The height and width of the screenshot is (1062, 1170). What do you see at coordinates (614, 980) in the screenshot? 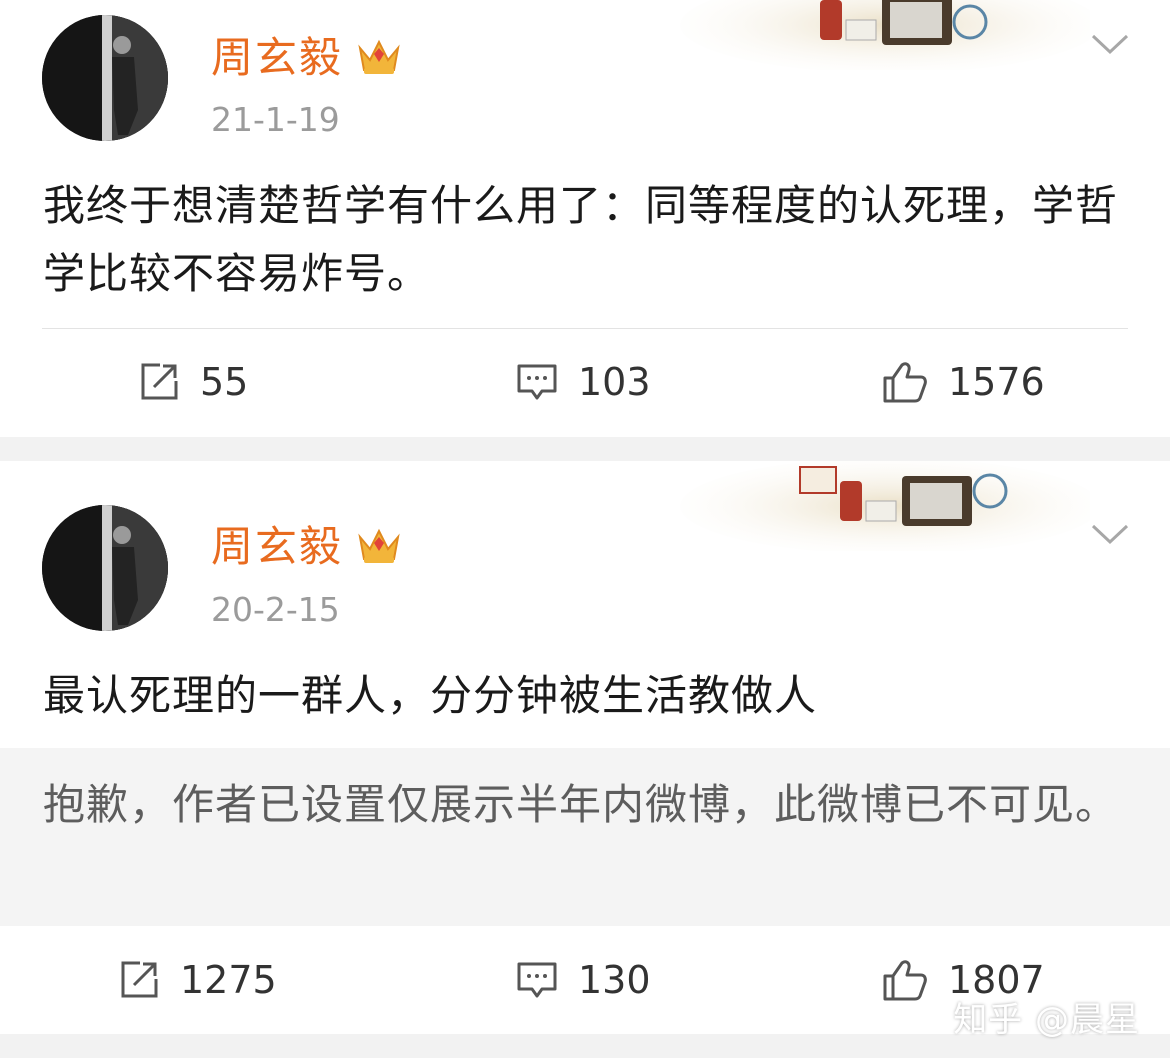
I see `comment-count: 130` at bounding box center [614, 980].